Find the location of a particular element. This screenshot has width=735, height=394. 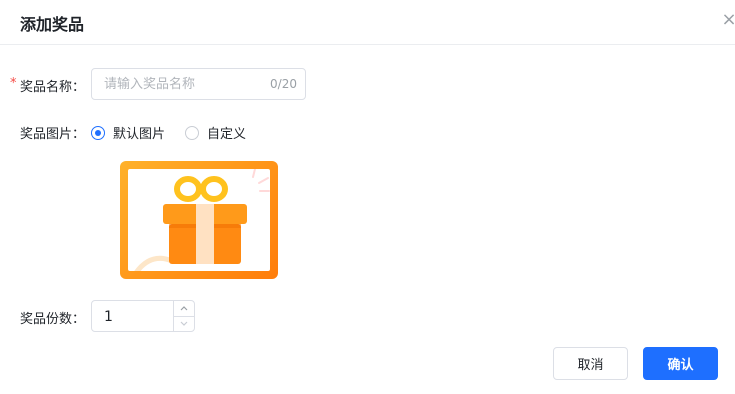

increment-button is located at coordinates (184, 309).